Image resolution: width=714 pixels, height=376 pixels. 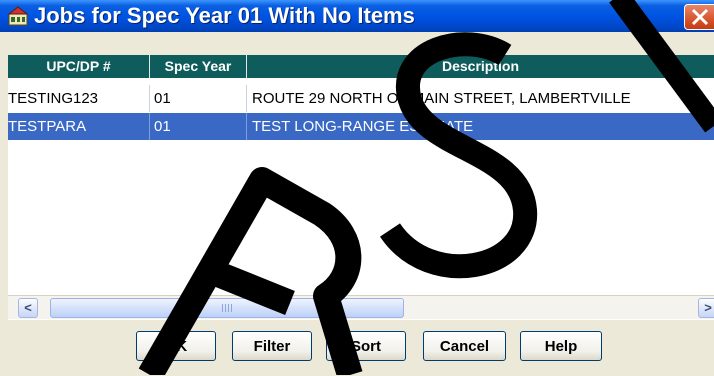 I want to click on cell-upc: TESTPARA, so click(x=79, y=126).